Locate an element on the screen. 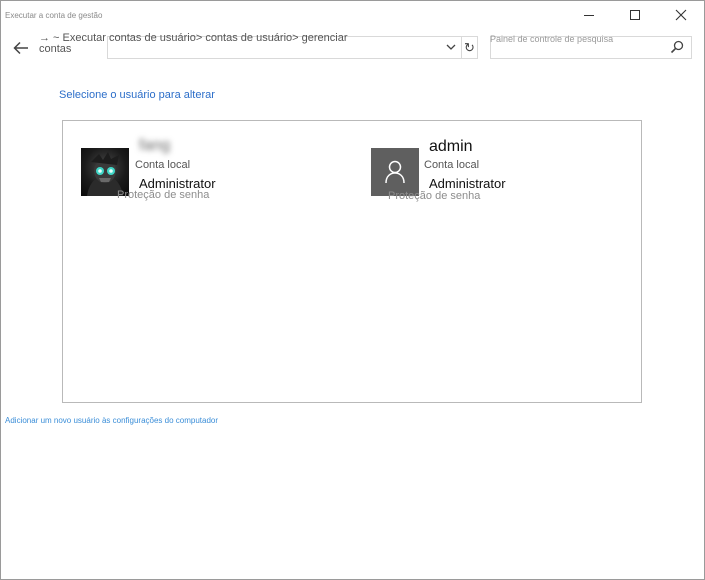  close-icon is located at coordinates (680, 15).